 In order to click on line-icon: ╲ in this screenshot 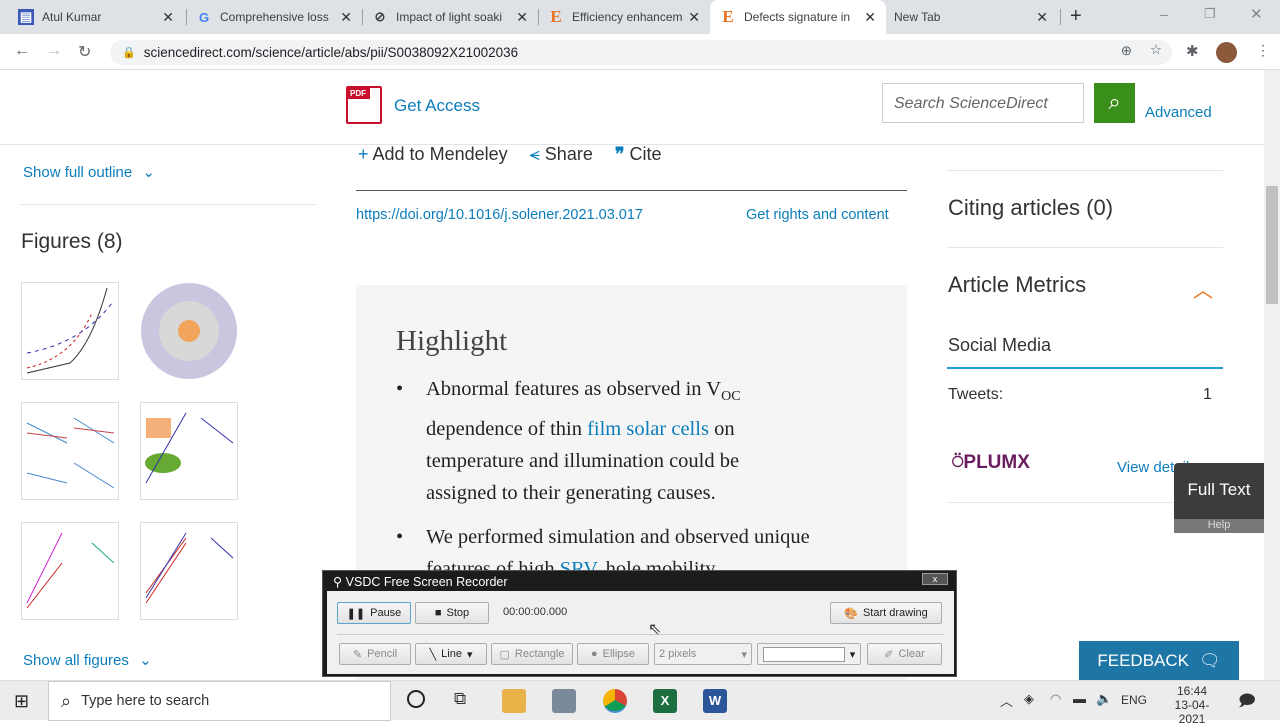, I will do `click(433, 654)`.